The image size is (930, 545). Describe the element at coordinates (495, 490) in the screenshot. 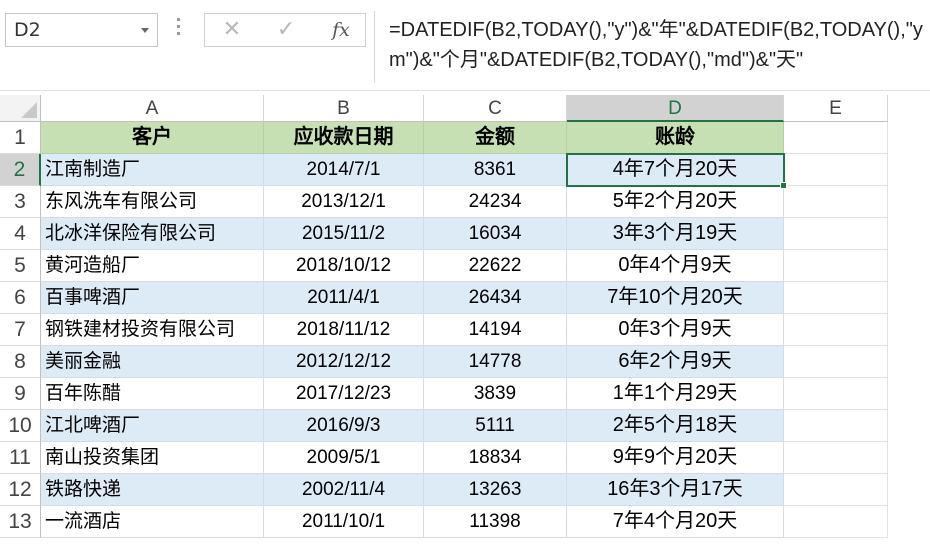

I see `cell-amount: 13263` at that location.